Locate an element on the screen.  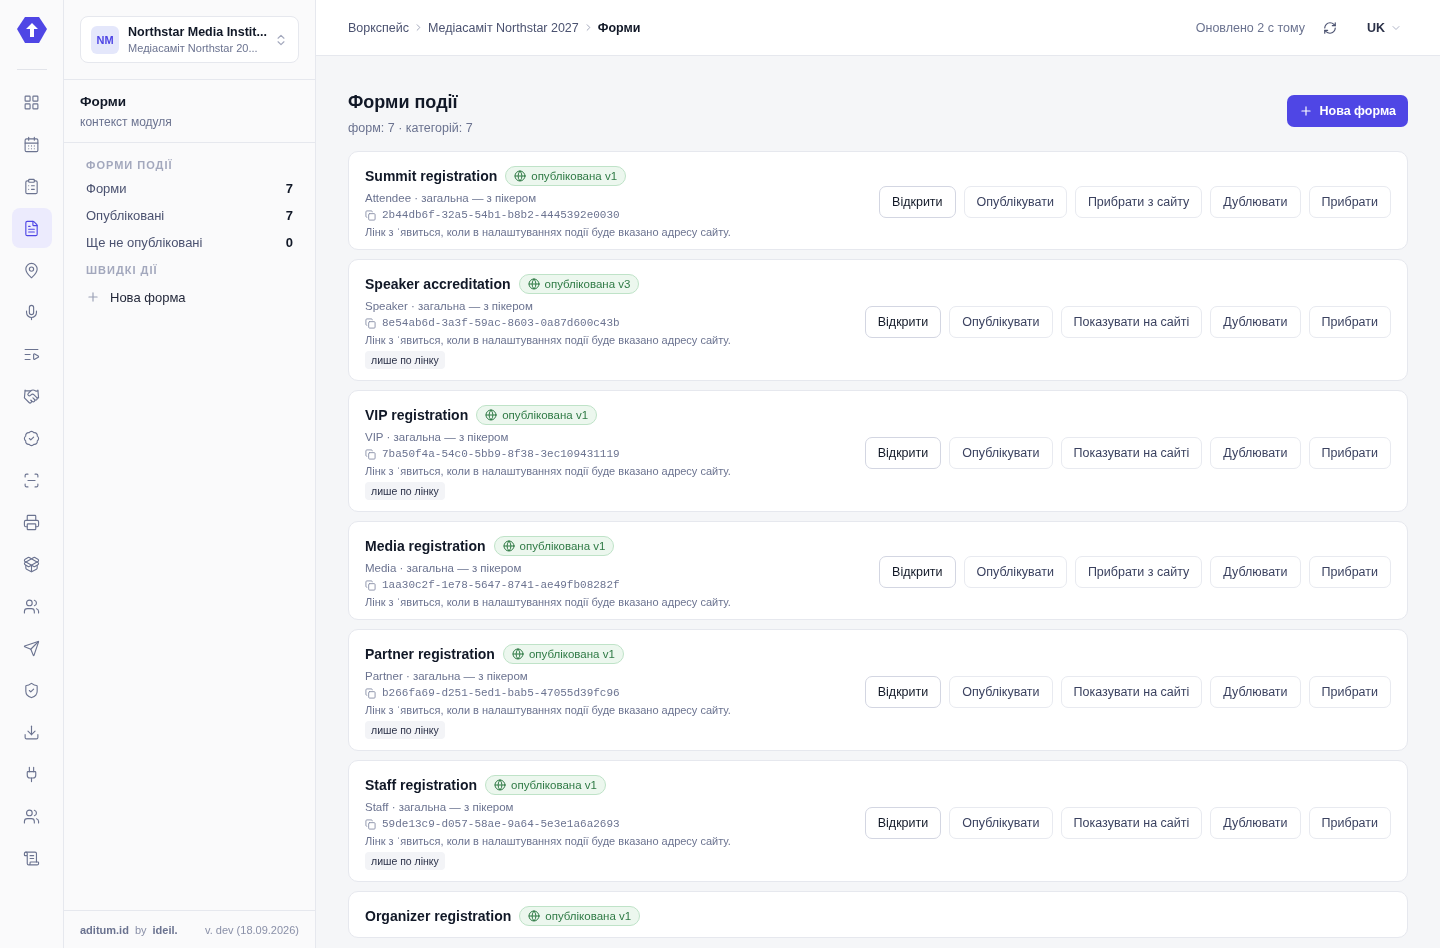
form-meta: Partner · загальна — з пікером is located at coordinates (447, 676).